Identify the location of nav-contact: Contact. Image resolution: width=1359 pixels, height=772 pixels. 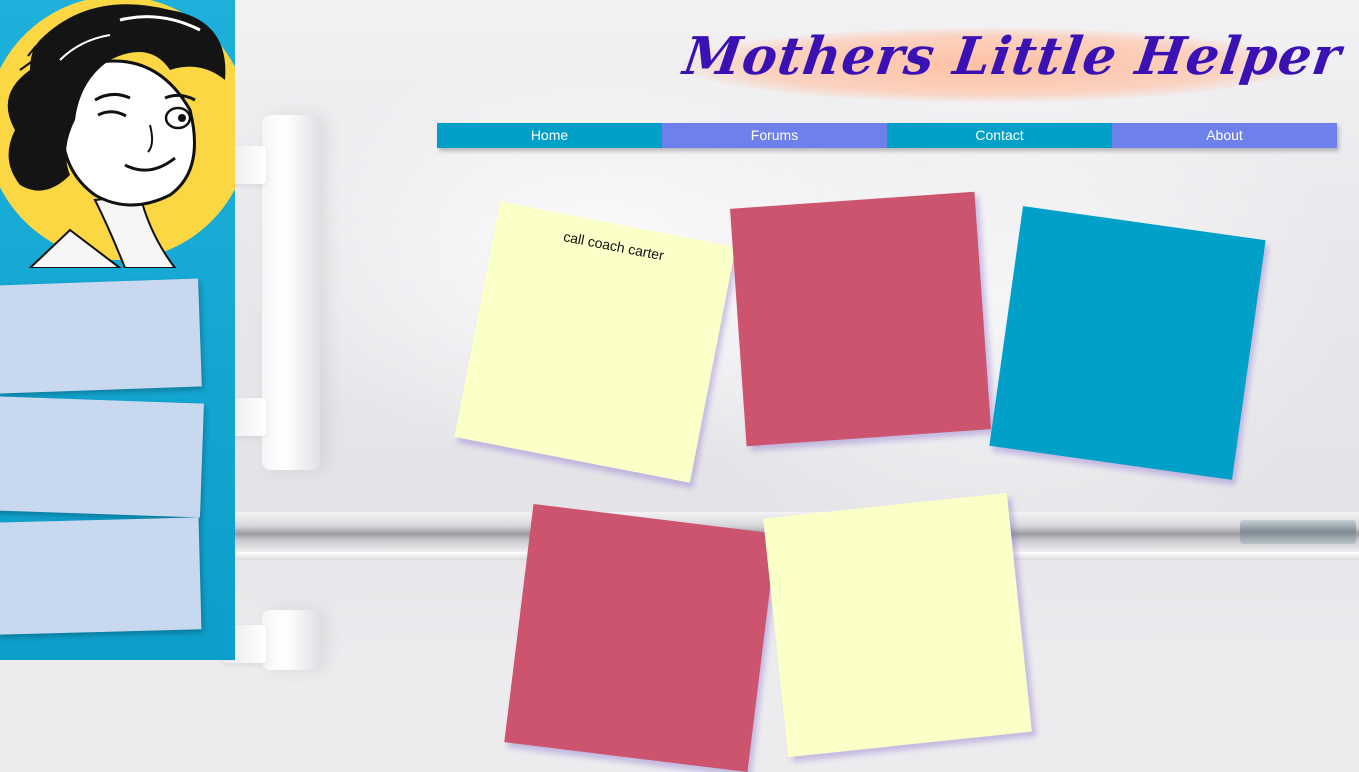
(999, 135).